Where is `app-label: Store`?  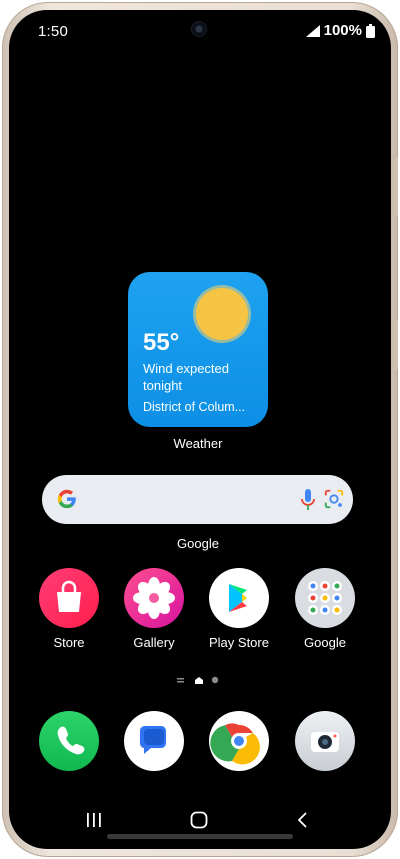 app-label: Store is located at coordinates (69, 642).